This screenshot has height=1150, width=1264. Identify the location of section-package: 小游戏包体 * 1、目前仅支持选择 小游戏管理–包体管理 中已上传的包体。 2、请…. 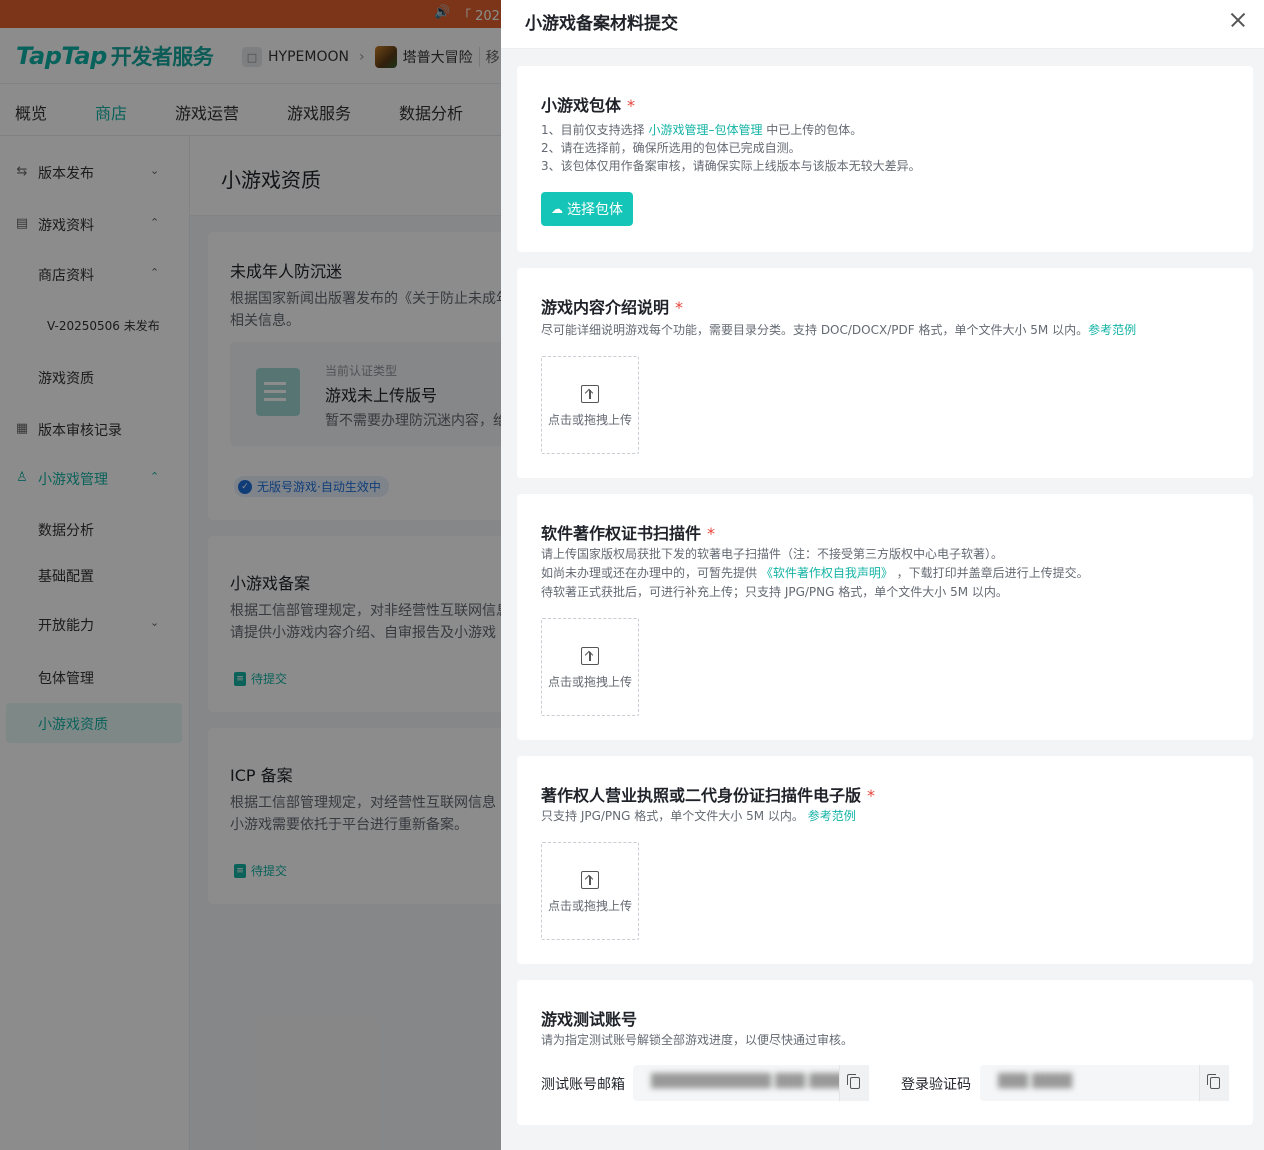
(885, 159).